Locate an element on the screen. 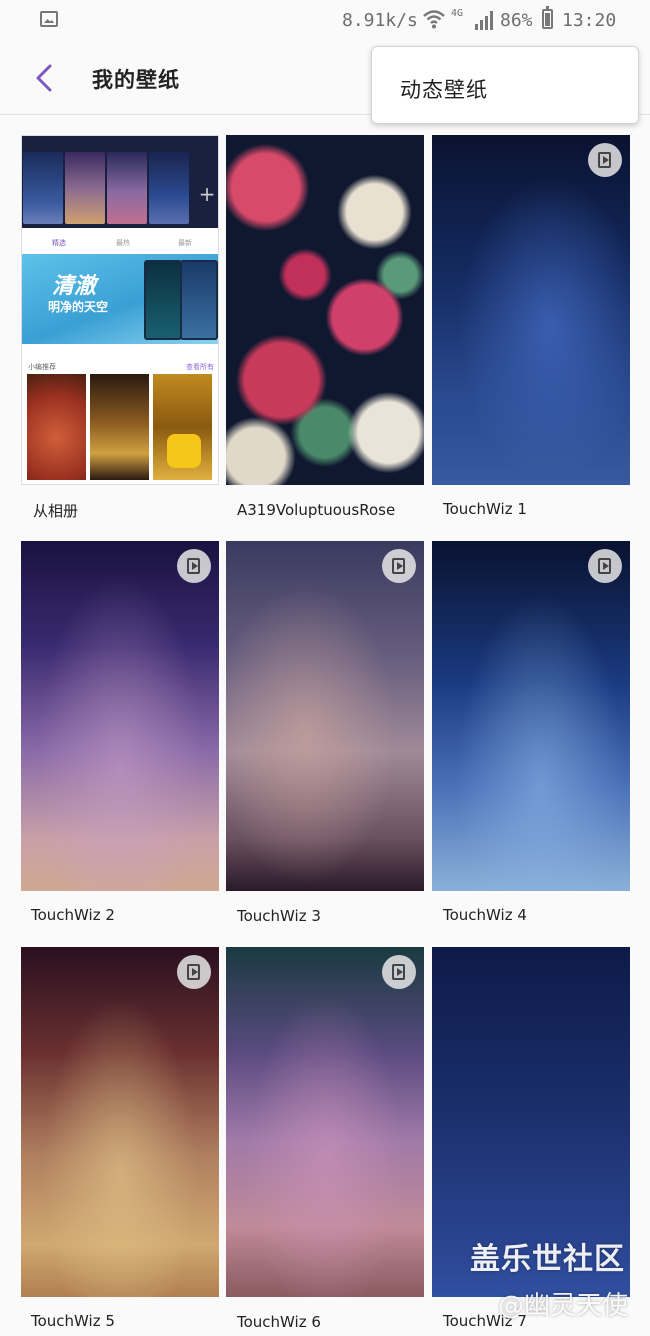 The width and height of the screenshot is (650, 1336). wallpaper-tile-from-album: + 精选 最热 最新 清澈 明净的天空 小编推荐 查看所有 is located at coordinates (120, 310).